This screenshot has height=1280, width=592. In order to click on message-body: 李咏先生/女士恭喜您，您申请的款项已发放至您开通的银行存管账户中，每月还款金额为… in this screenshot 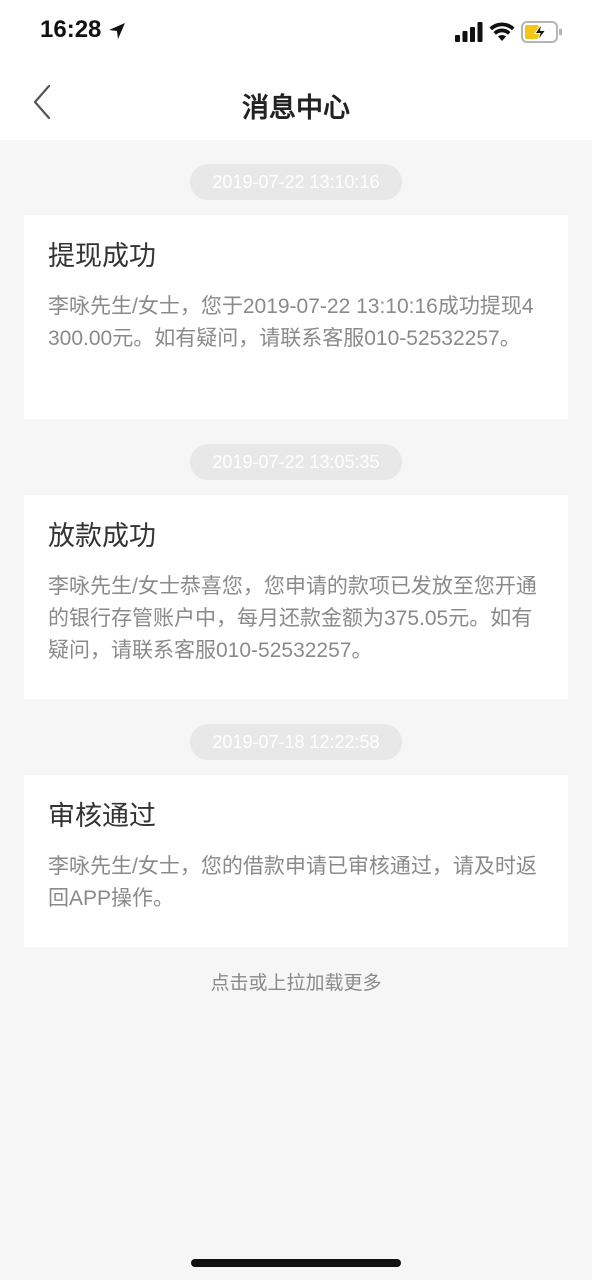, I will do `click(292, 618)`.